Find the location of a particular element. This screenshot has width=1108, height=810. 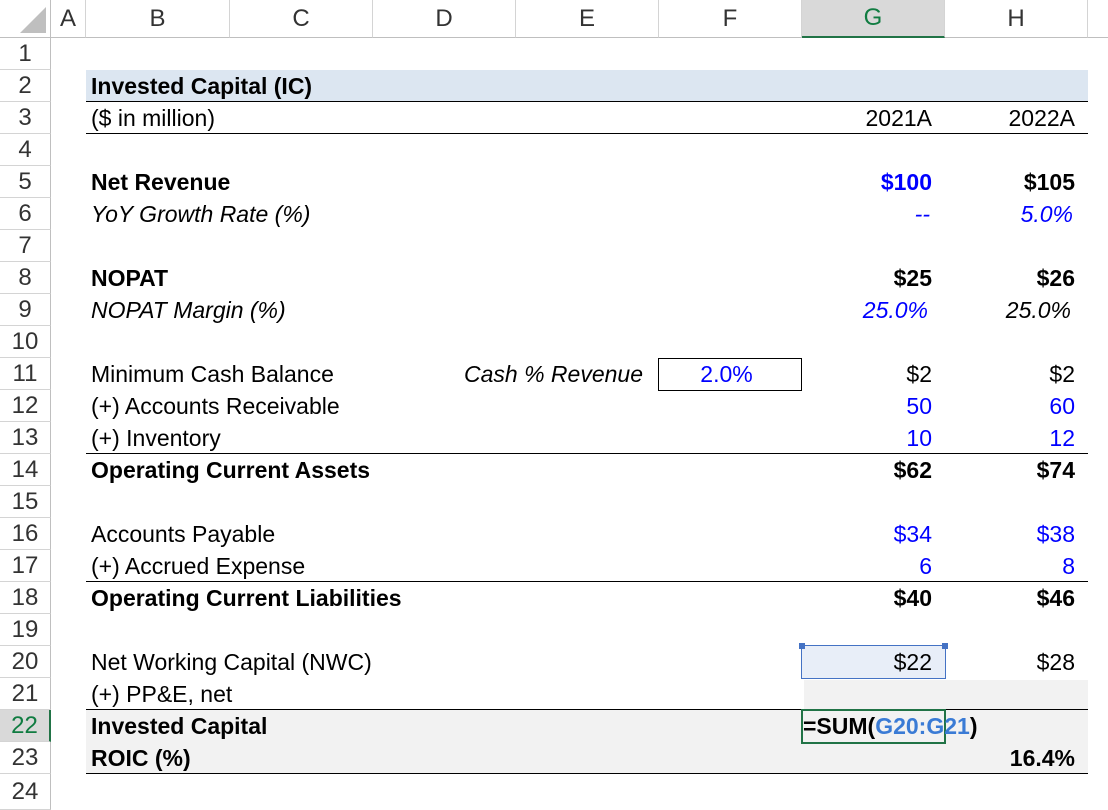

column-header-f: F is located at coordinates (730, 19).